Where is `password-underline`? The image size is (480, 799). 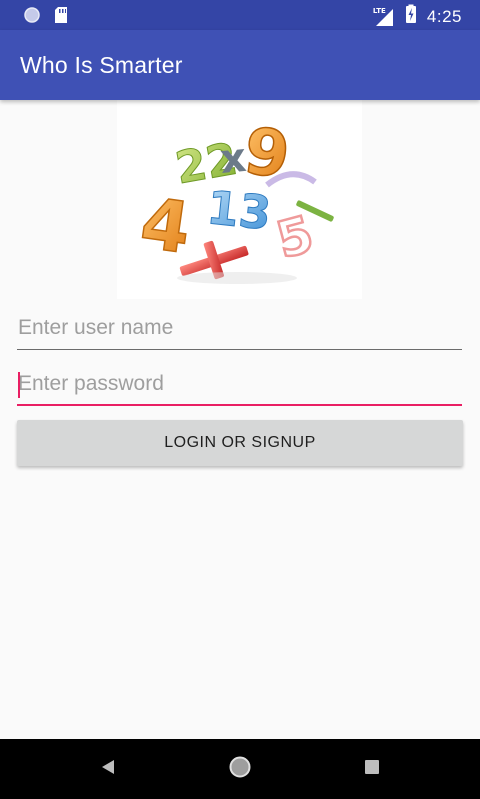 password-underline is located at coordinates (239, 405).